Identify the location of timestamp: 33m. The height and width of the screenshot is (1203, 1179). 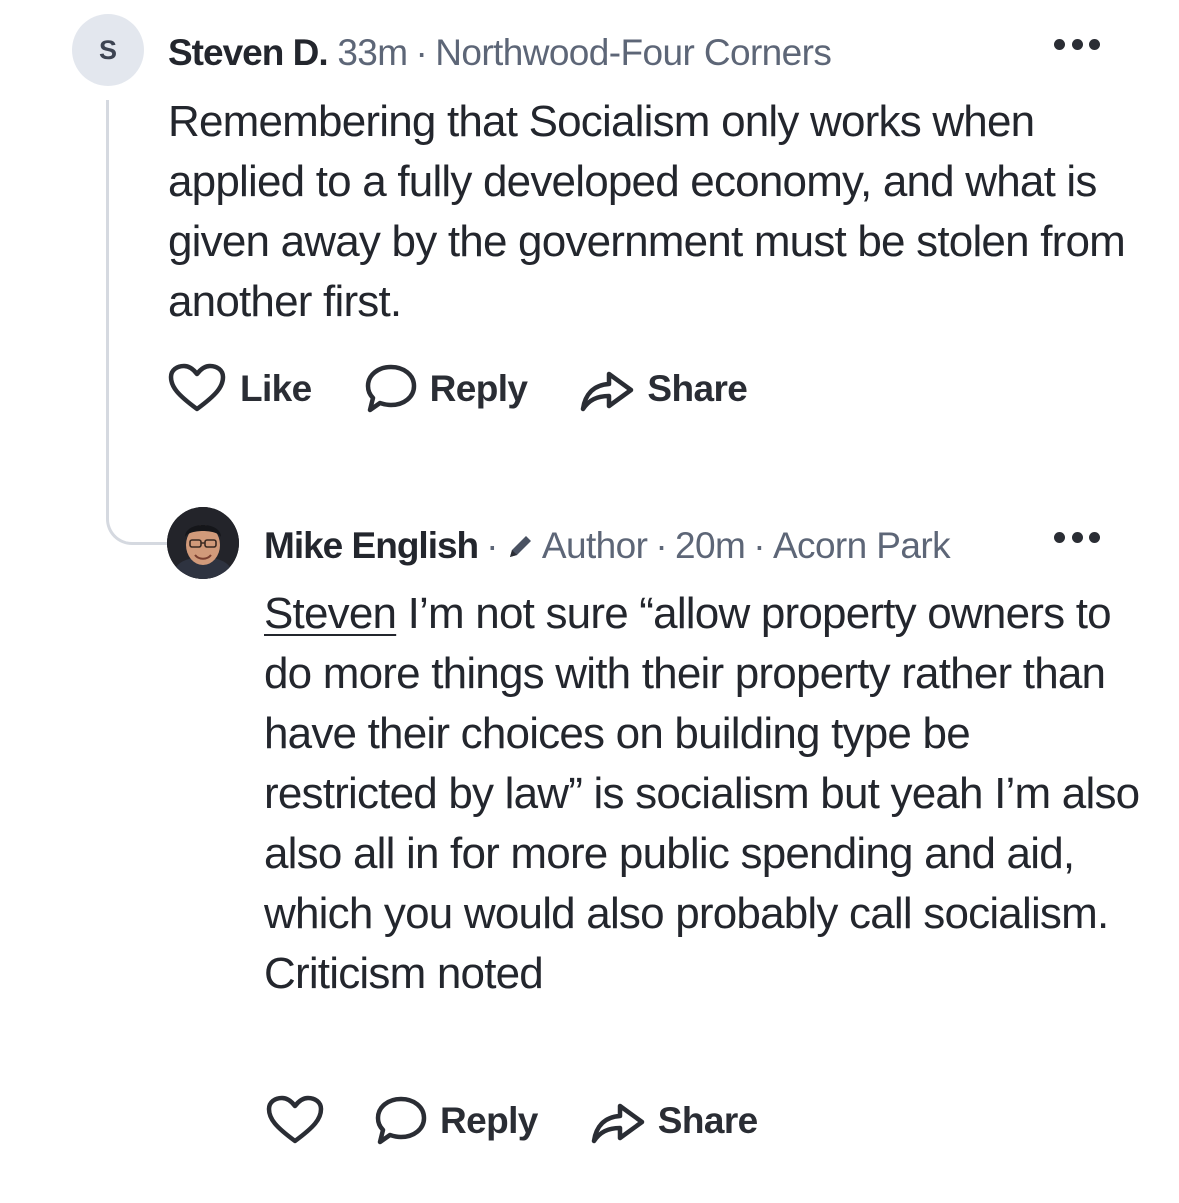
(372, 52).